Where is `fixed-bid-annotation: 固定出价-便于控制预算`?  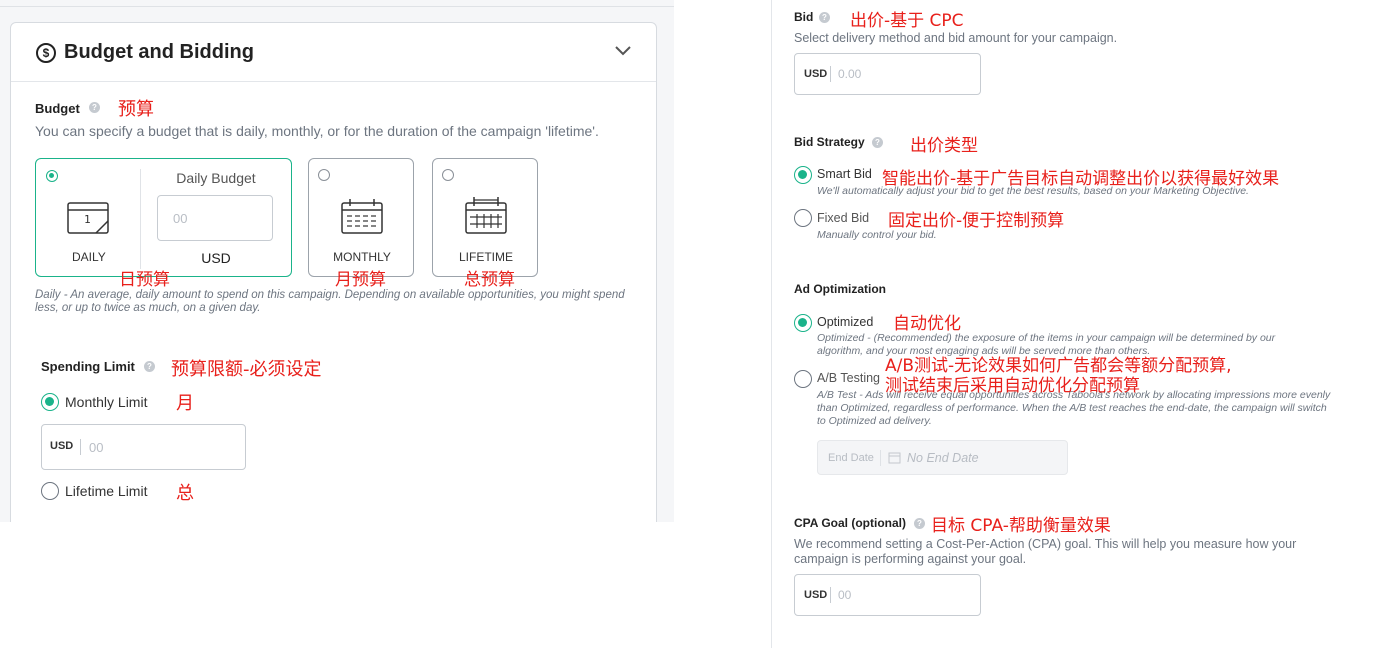 fixed-bid-annotation: 固定出价-便于控制预算 is located at coordinates (976, 221).